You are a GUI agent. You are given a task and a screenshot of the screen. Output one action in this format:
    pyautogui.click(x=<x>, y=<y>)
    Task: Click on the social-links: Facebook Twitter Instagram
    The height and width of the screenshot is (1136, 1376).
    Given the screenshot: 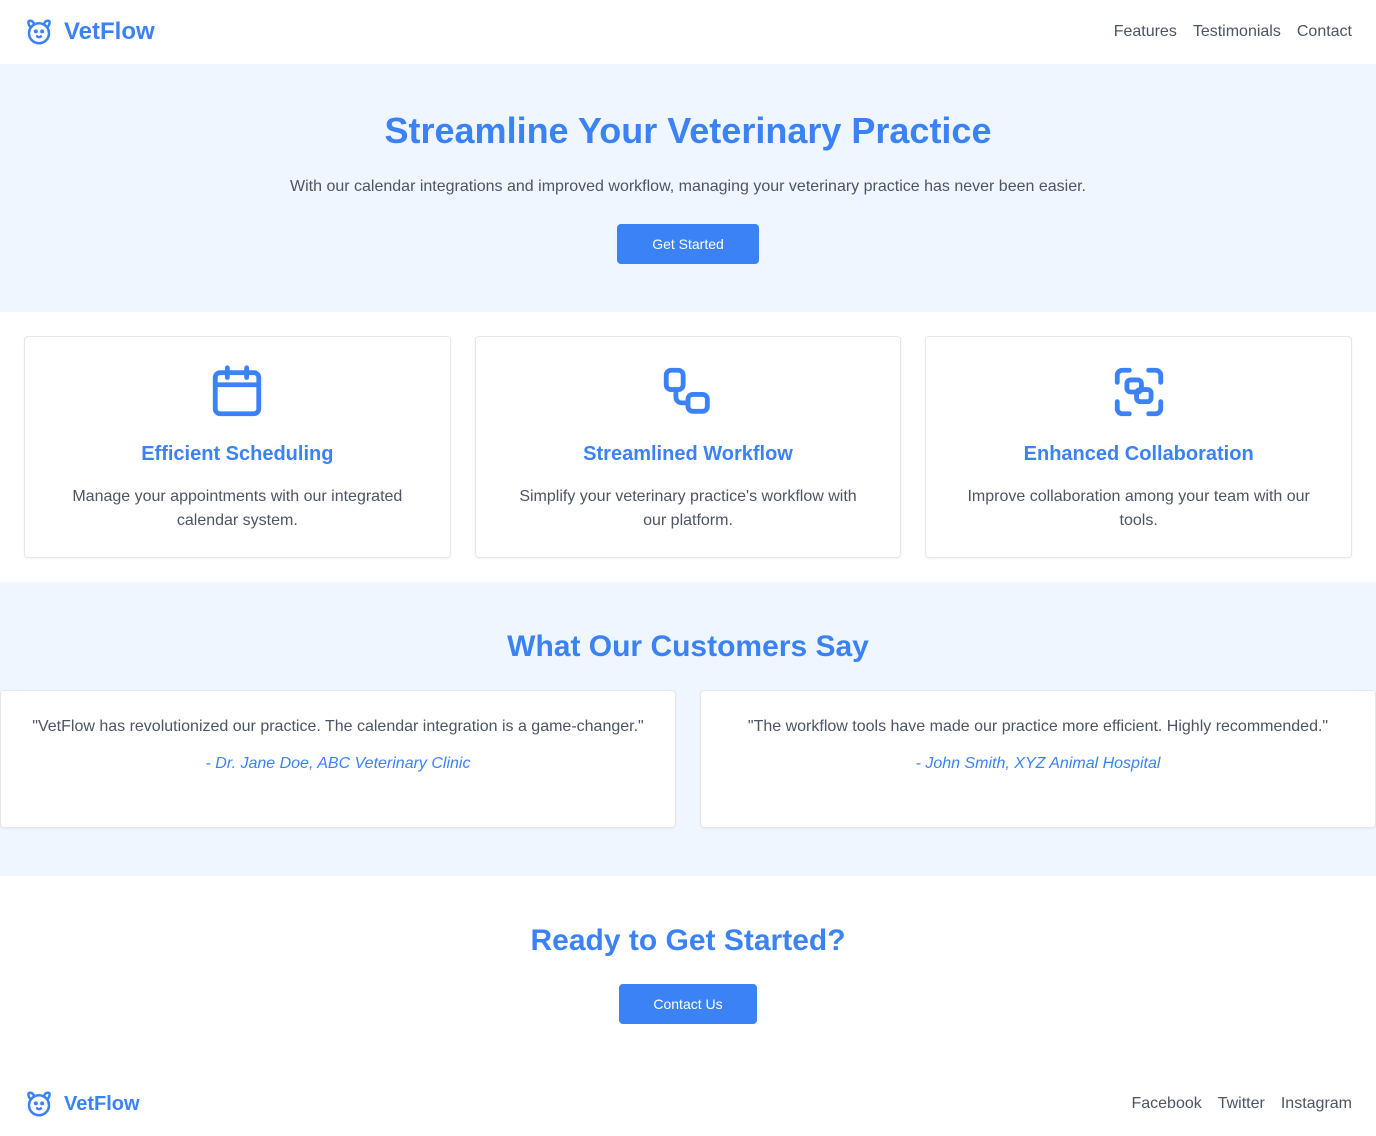 What is the action you would take?
    pyautogui.click(x=1241, y=1104)
    